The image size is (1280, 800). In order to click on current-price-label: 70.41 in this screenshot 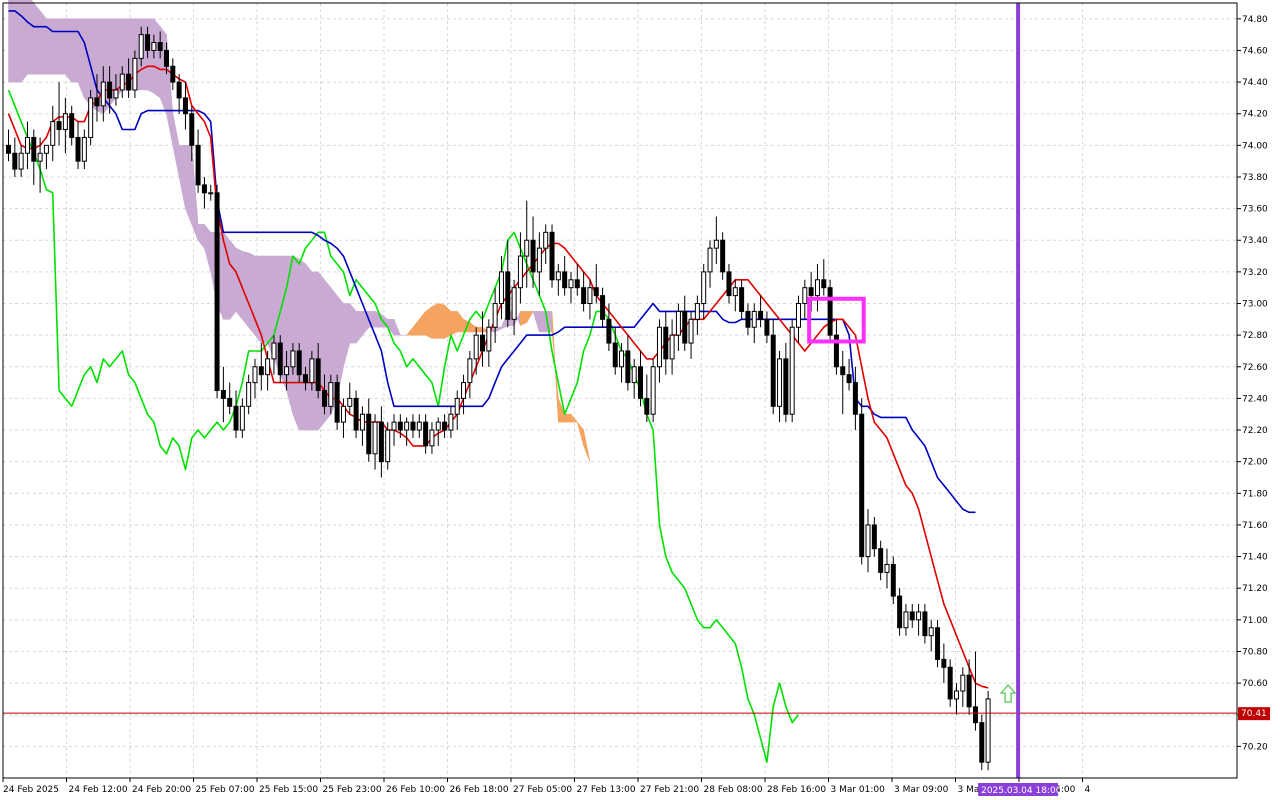, I will do `click(1254, 714)`.